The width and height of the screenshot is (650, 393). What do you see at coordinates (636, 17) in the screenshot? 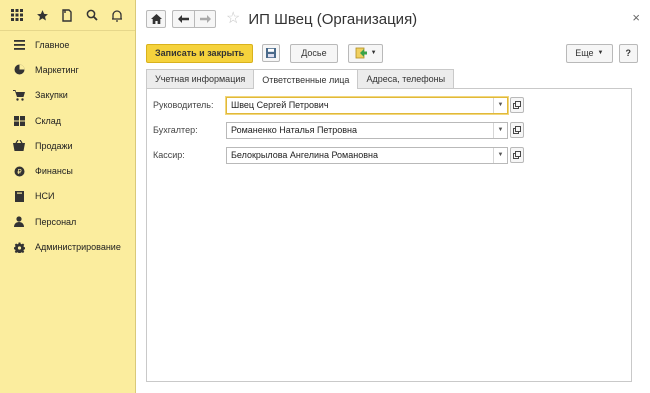
I see `close-icon: ×` at bounding box center [636, 17].